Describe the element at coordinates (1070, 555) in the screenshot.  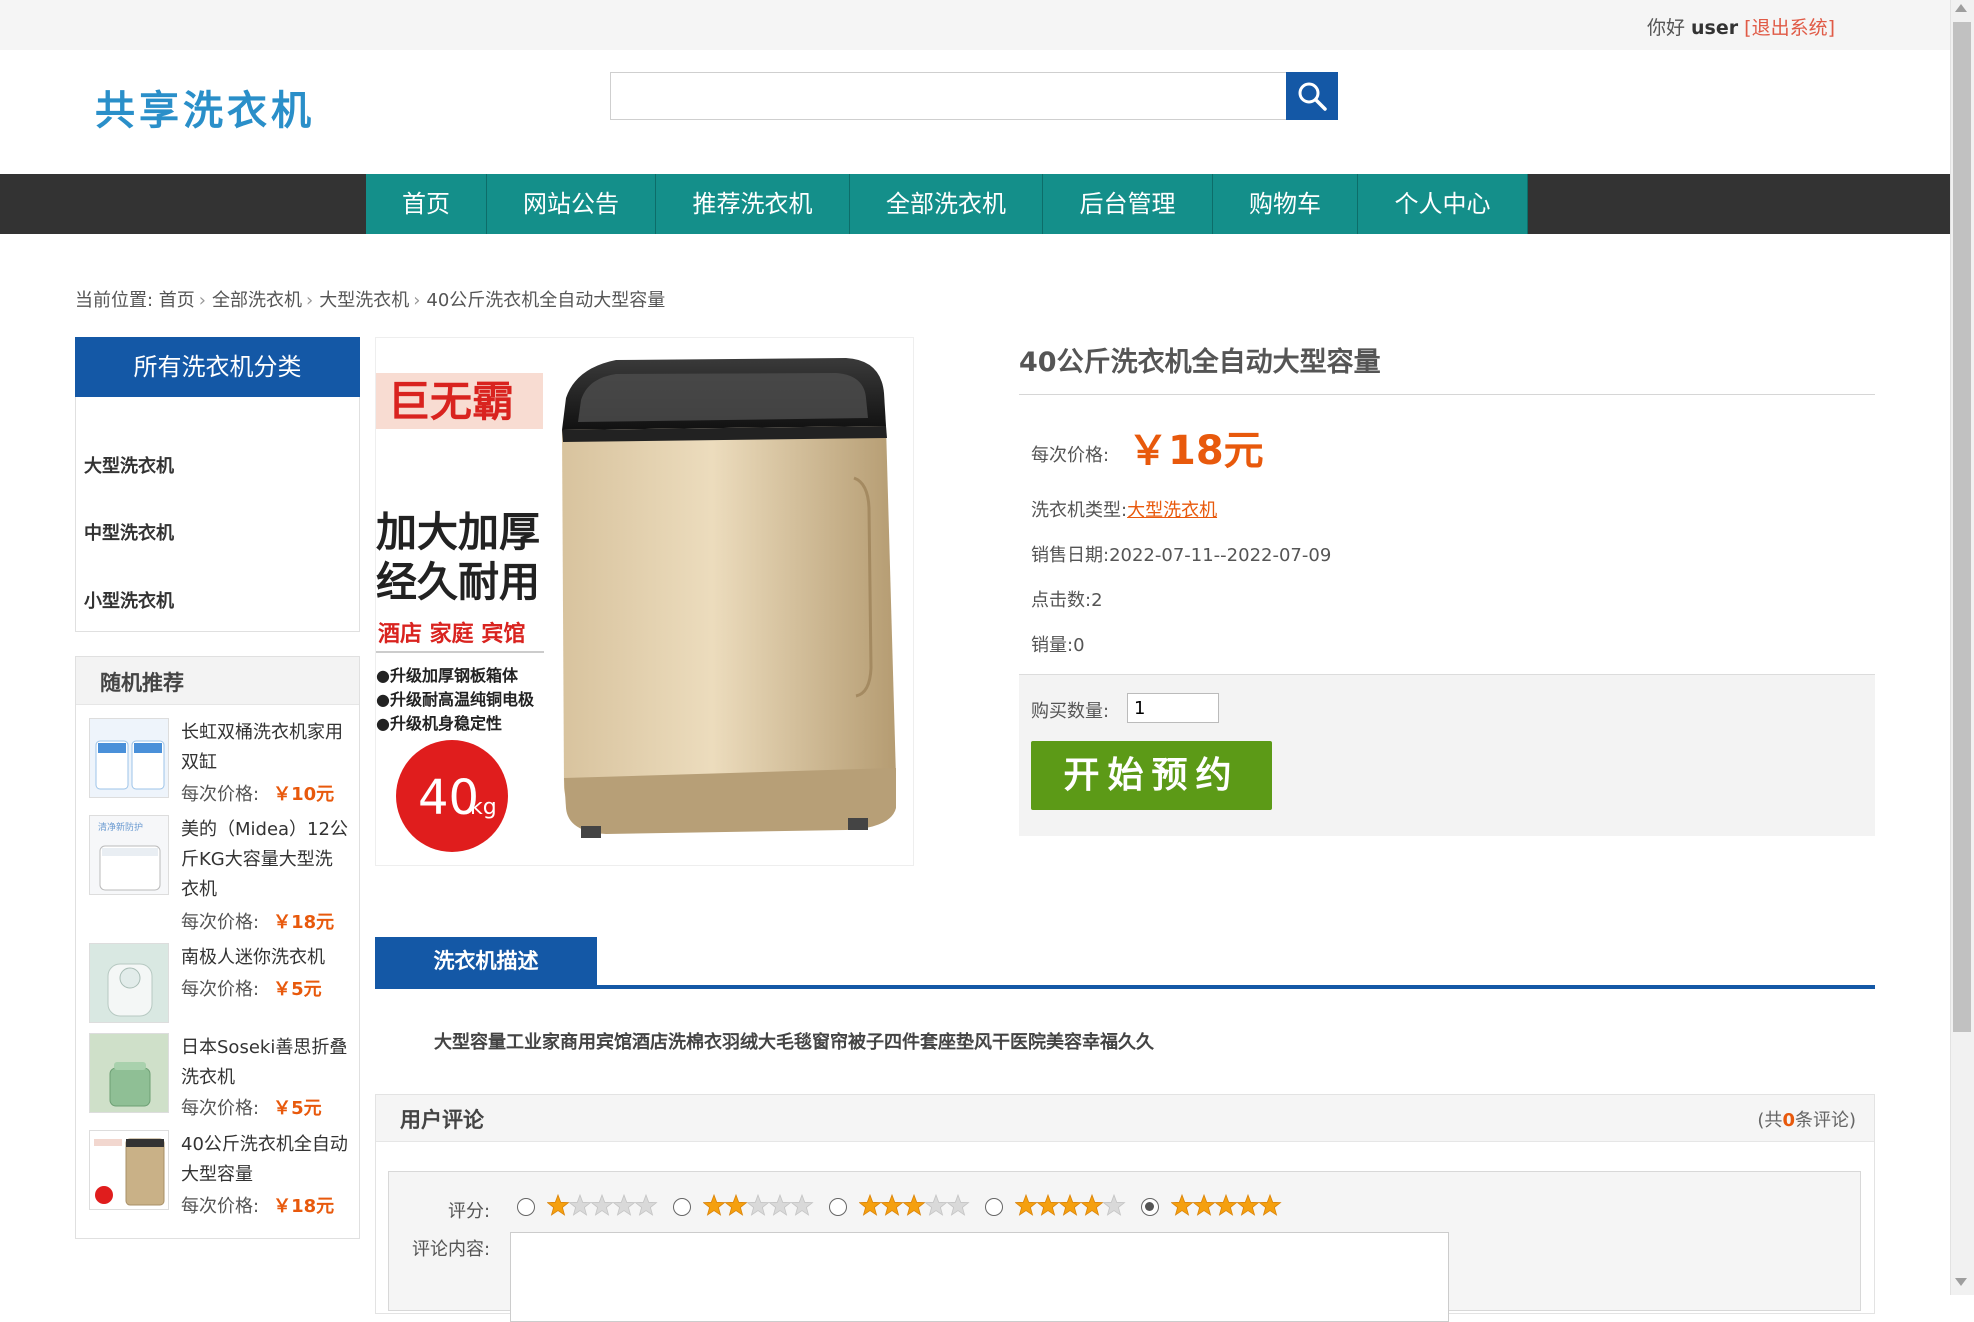
I see `date-label: 销售日期:` at that location.